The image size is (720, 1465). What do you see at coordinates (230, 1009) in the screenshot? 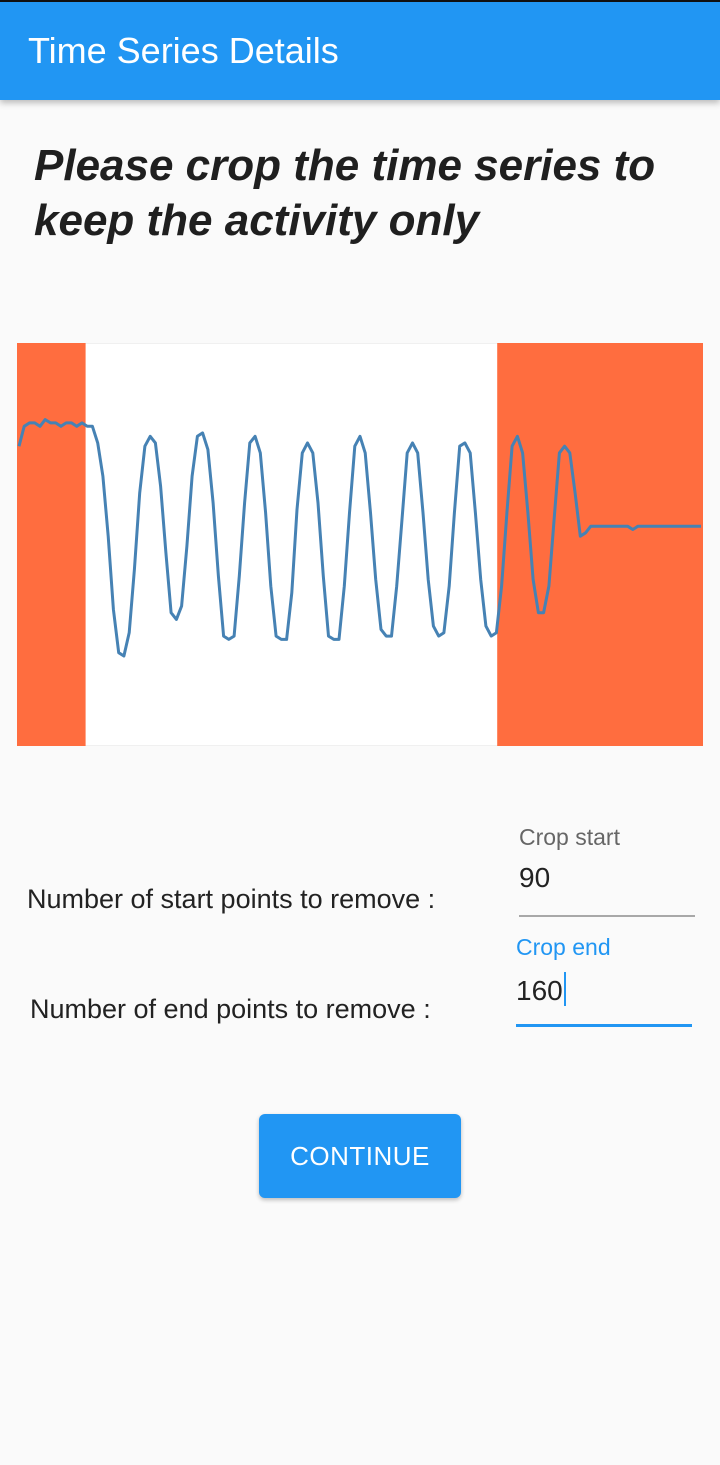
I see `end-points-label: Number of end points to remove :` at bounding box center [230, 1009].